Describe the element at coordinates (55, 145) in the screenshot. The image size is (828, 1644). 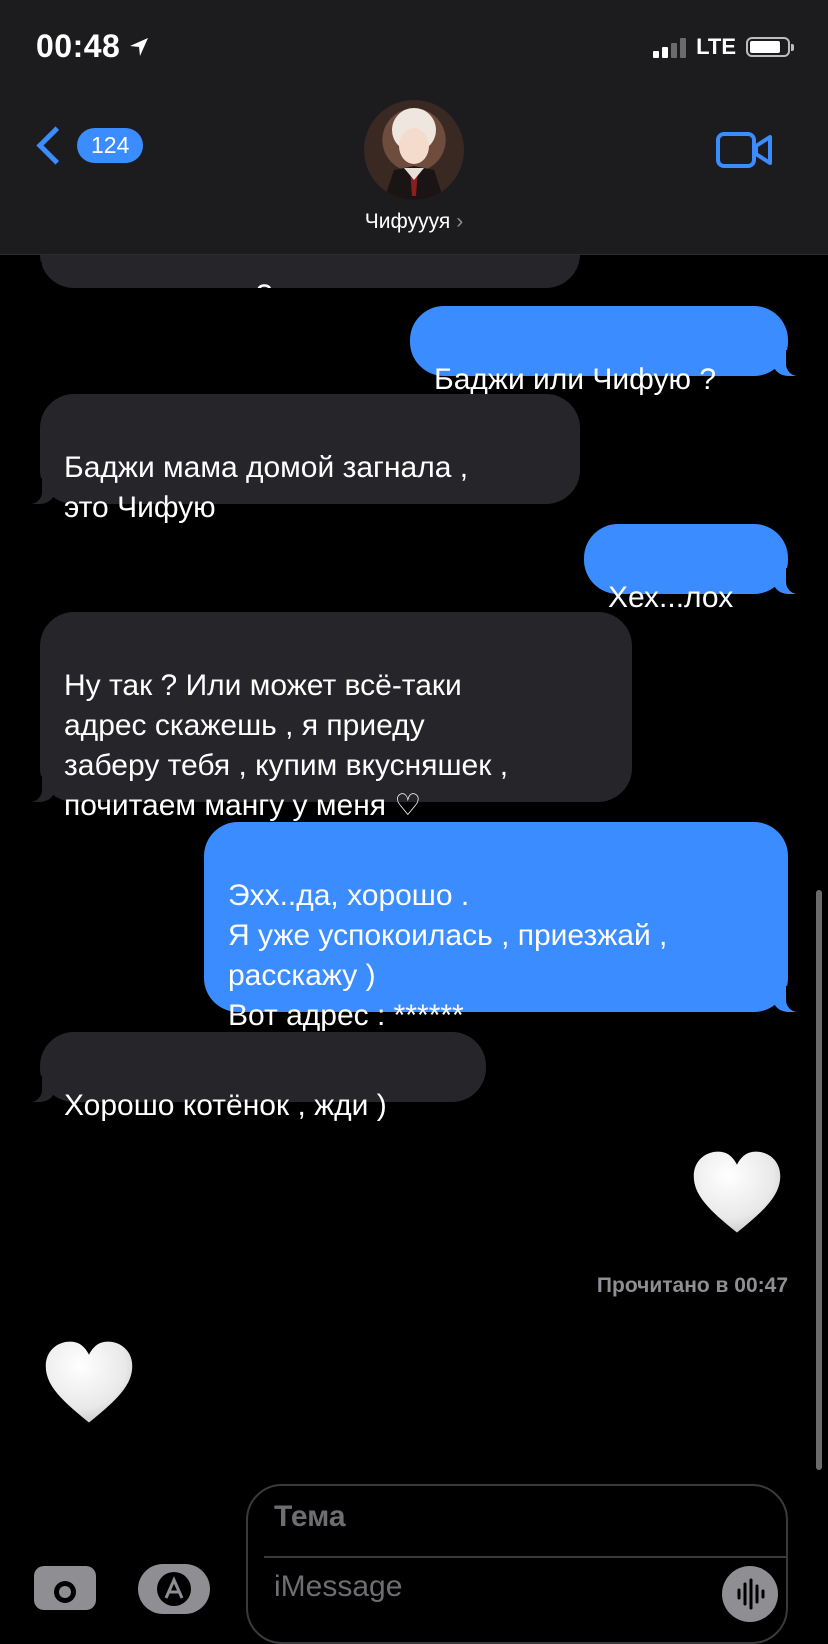
I see `chevron-left-icon` at that location.